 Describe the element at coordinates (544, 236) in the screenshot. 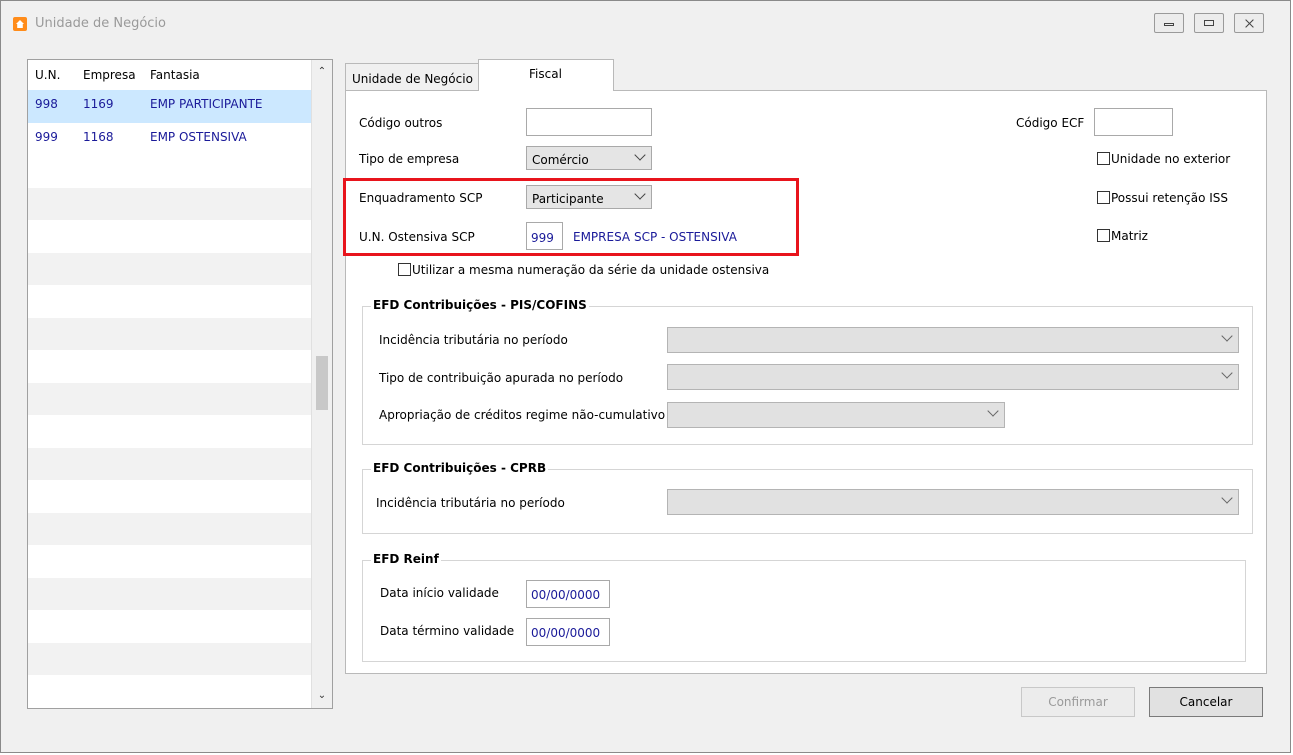

I see `un-ostensiva-code-input: 999` at that location.